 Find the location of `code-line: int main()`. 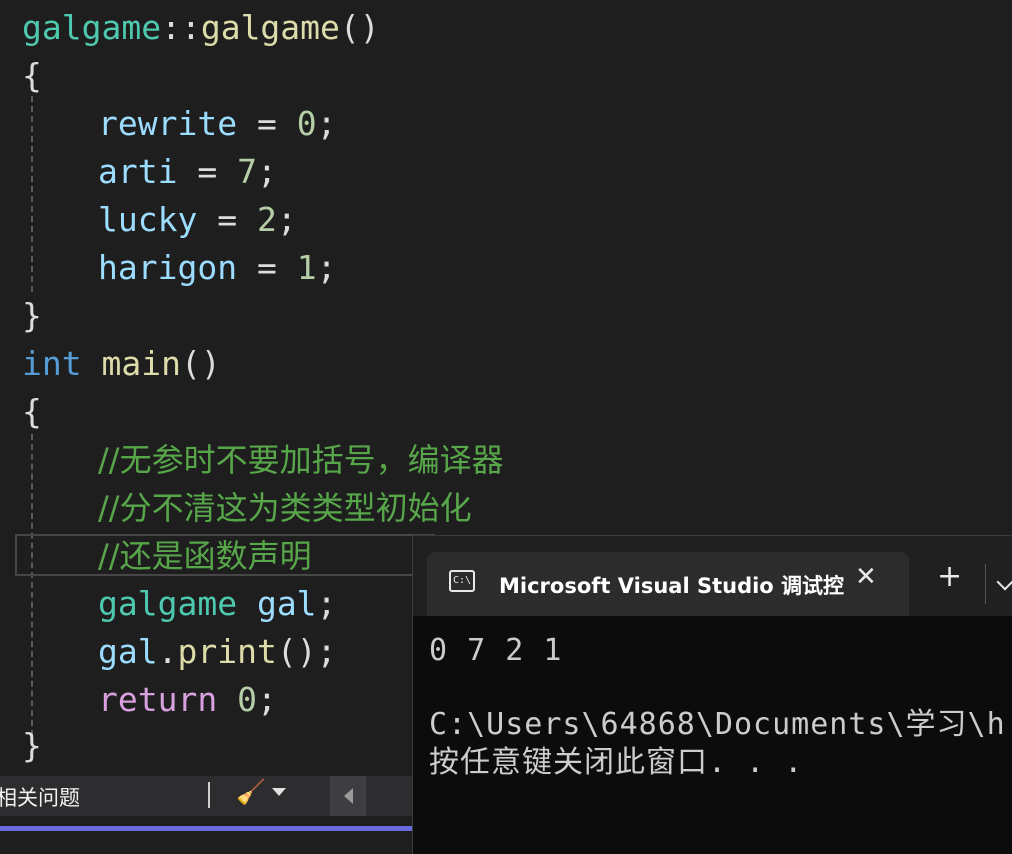

code-line: int main() is located at coordinates (121, 363).